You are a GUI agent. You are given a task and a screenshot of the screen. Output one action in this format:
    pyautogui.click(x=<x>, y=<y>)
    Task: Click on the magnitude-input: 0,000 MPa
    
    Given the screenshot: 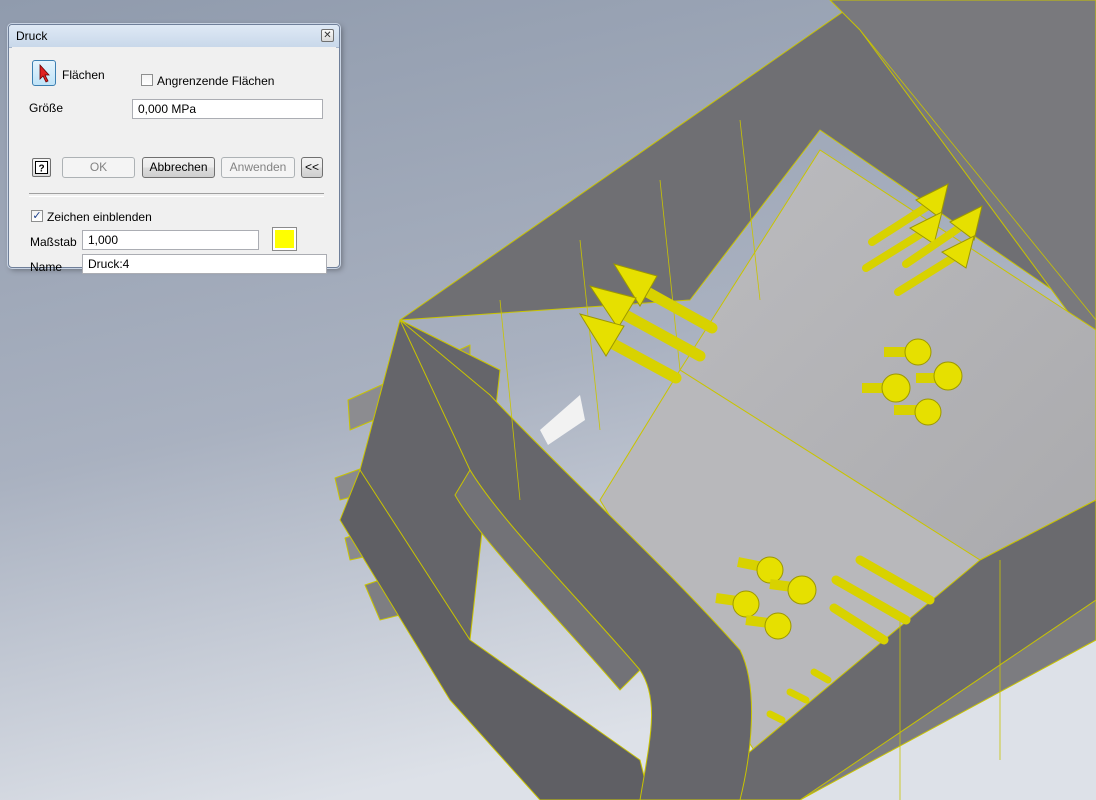 What is the action you would take?
    pyautogui.click(x=227, y=109)
    